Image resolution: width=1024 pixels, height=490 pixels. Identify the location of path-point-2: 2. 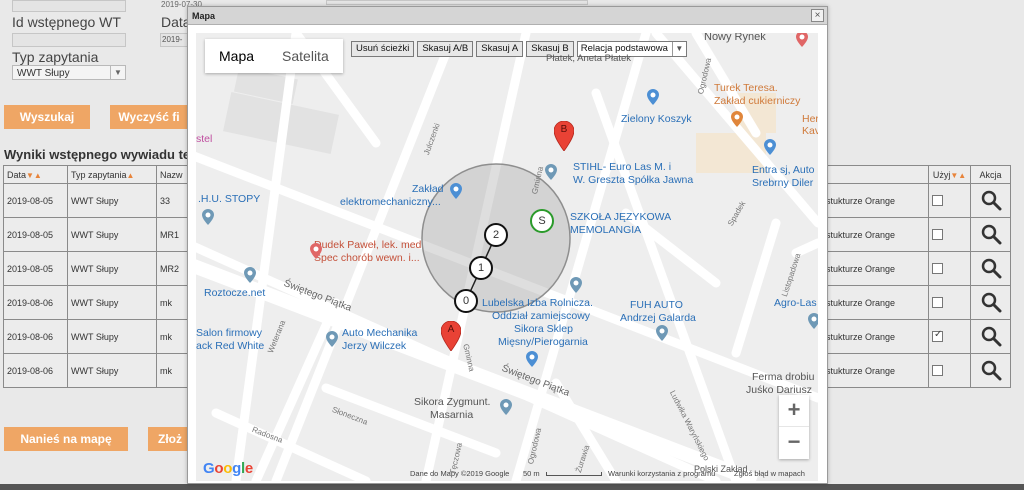
(496, 235).